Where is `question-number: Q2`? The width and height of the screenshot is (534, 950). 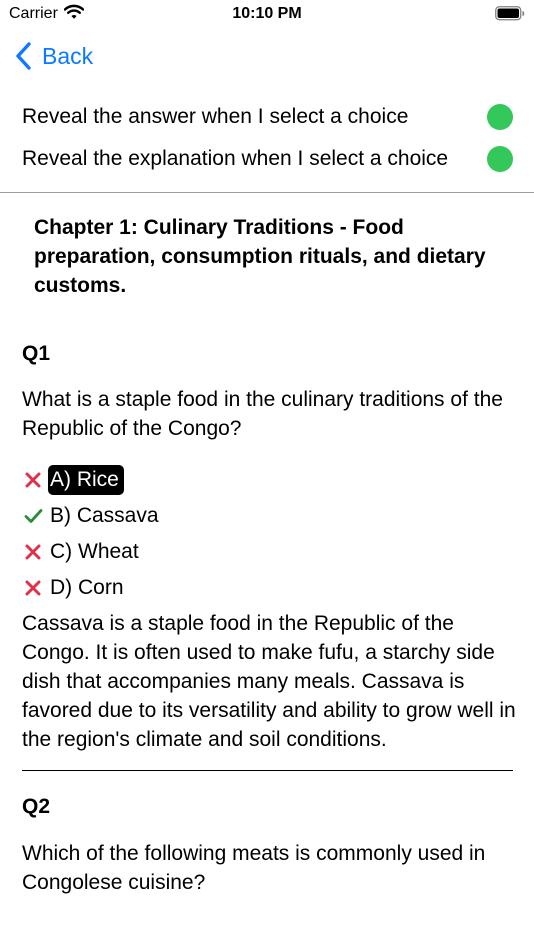 question-number: Q2 is located at coordinates (36, 806).